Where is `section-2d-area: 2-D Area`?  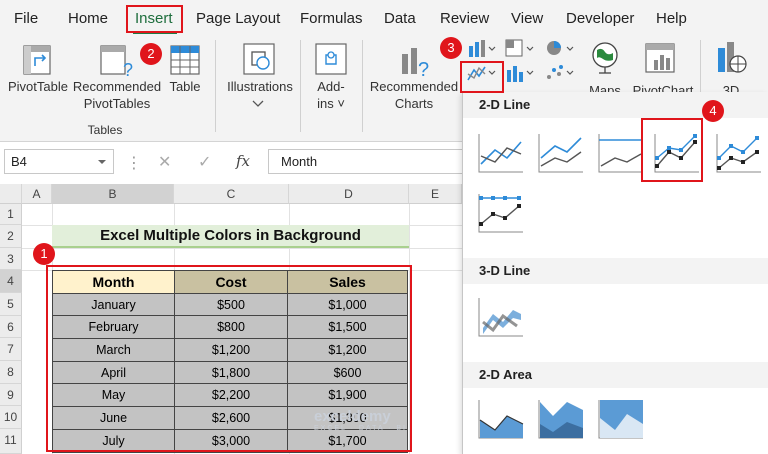 section-2d-area: 2-D Area is located at coordinates (615, 375).